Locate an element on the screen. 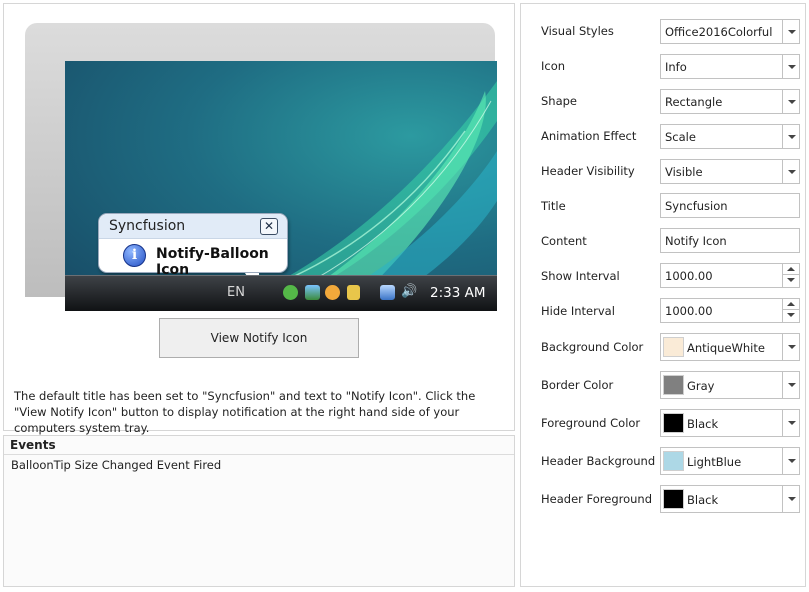  language-indicator: EN is located at coordinates (236, 292).